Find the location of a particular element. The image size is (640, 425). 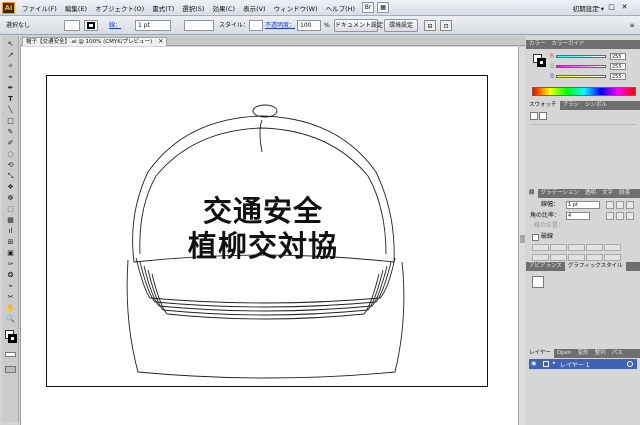

tab-appearance: アピアランス is located at coordinates (545, 266).